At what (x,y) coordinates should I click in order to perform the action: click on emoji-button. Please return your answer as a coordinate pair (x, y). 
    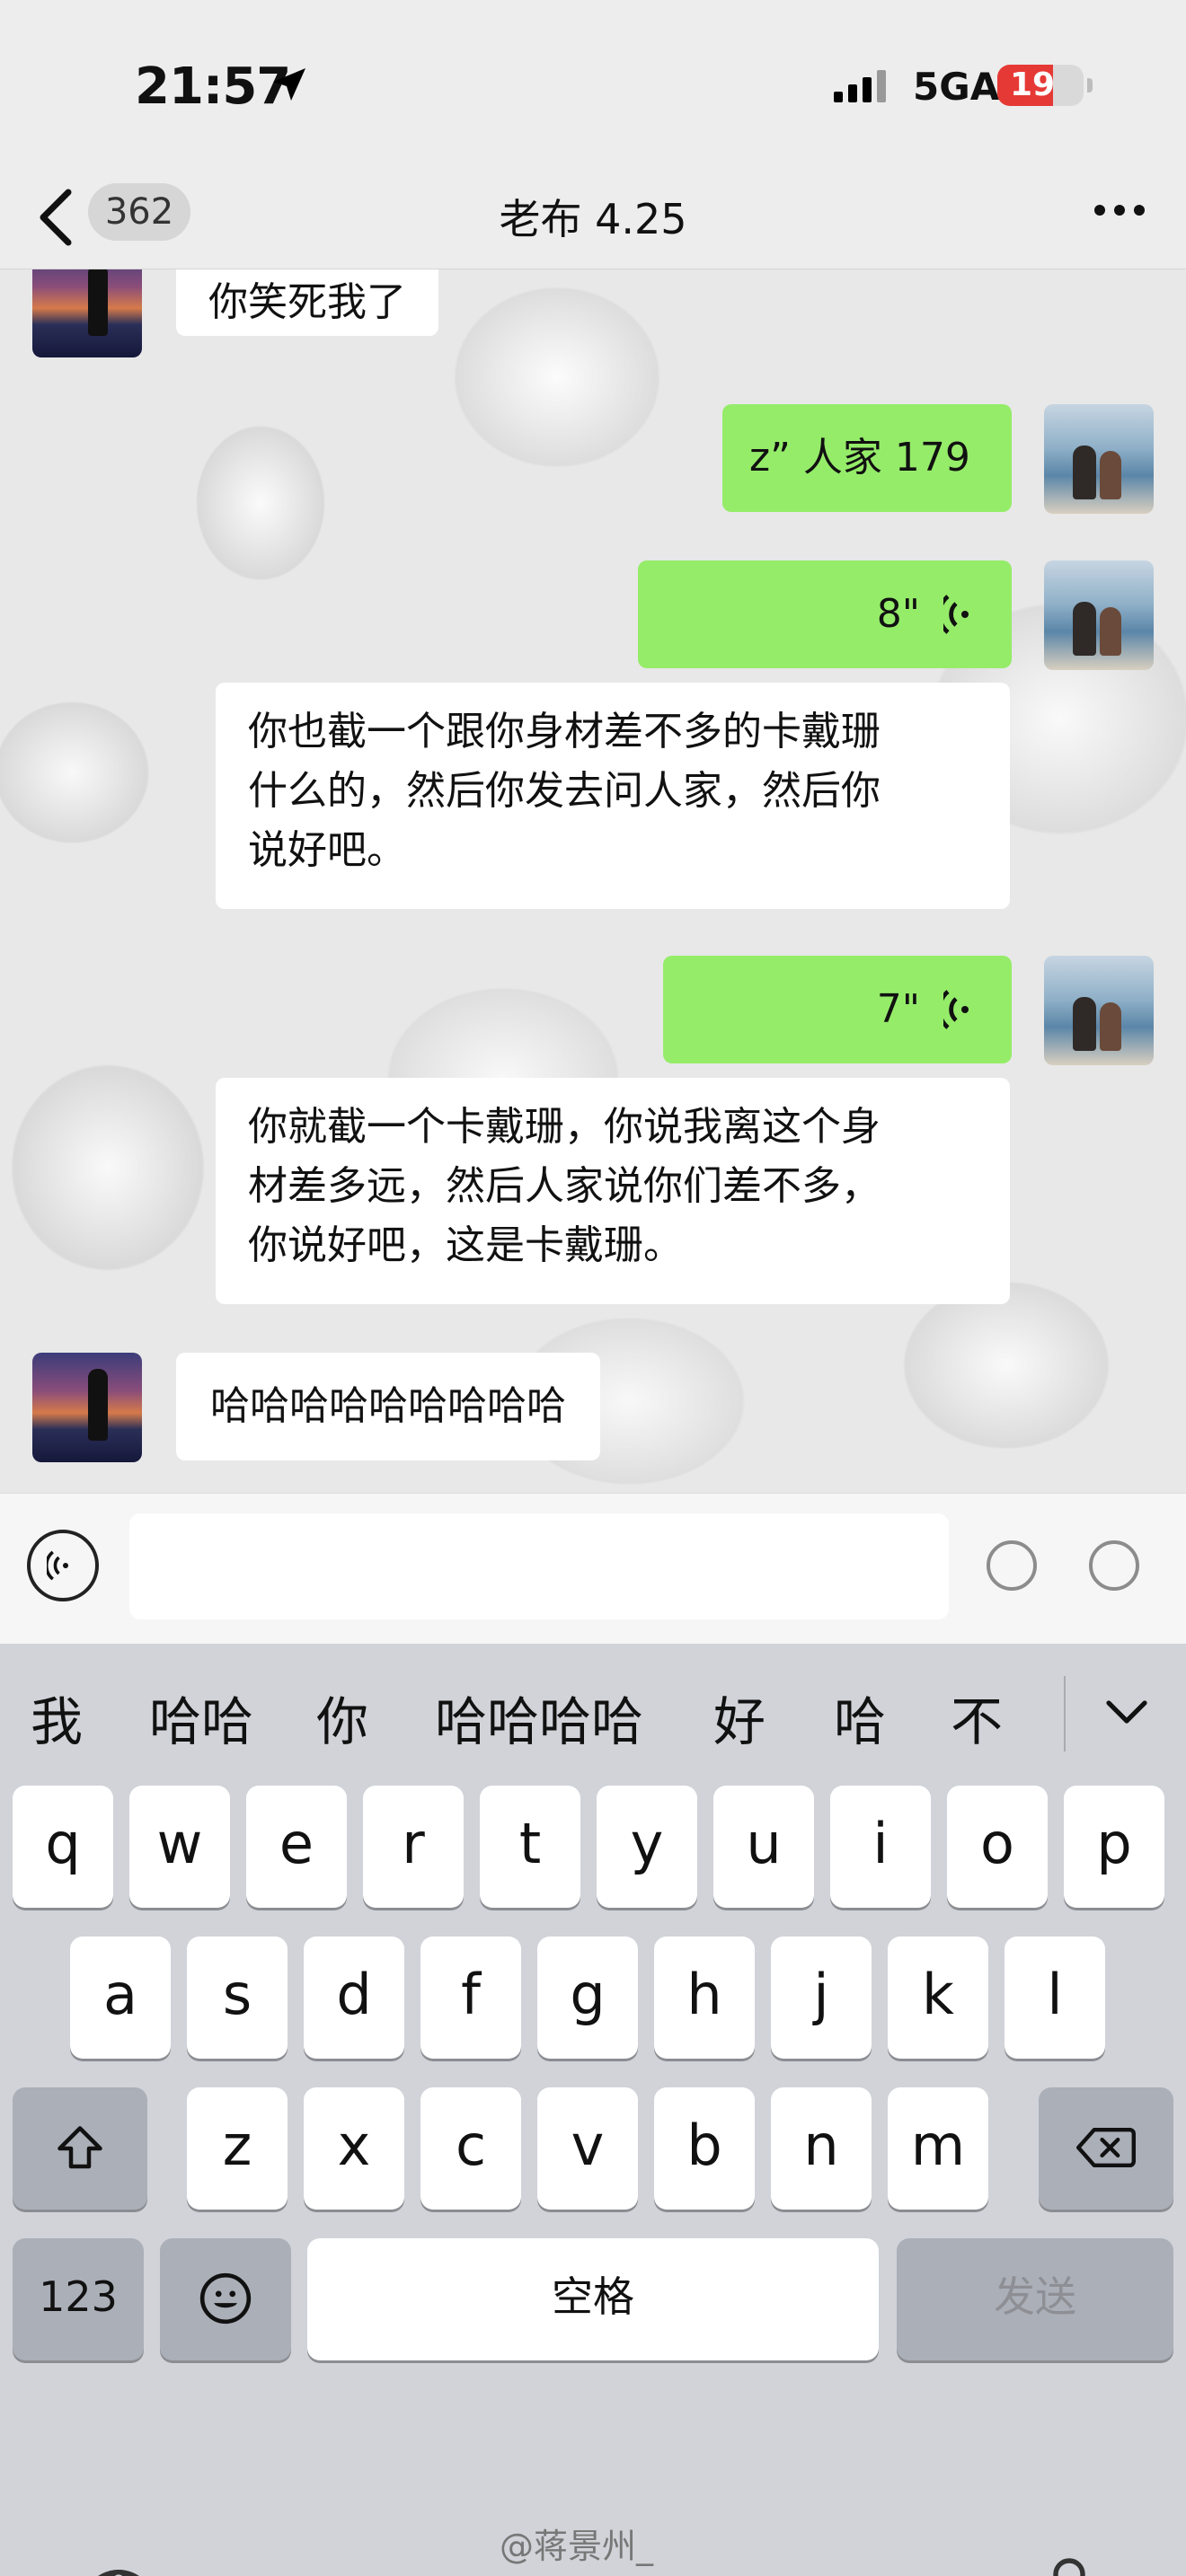
    Looking at the image, I should click on (1012, 1565).